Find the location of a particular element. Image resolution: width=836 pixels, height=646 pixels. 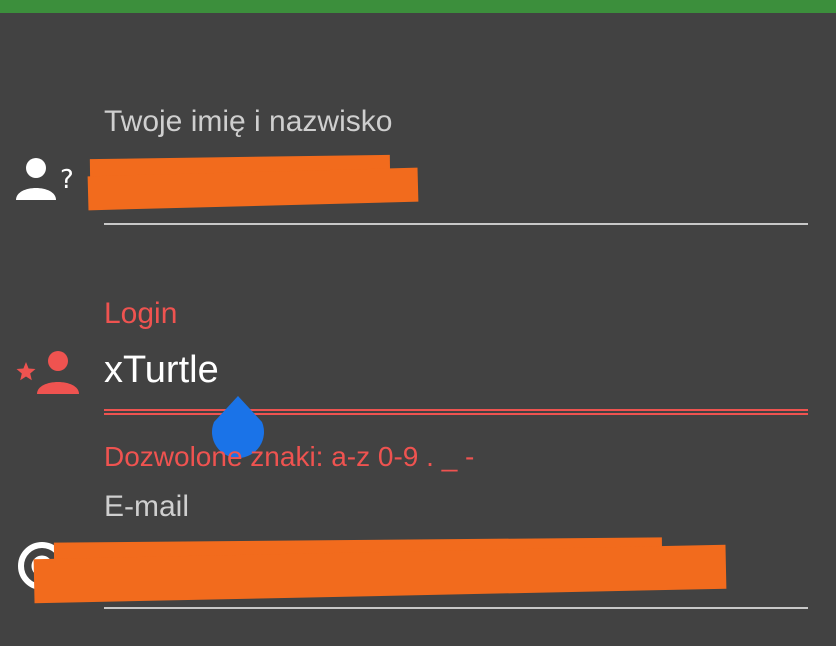

person-star-icon is located at coordinates (47, 375).